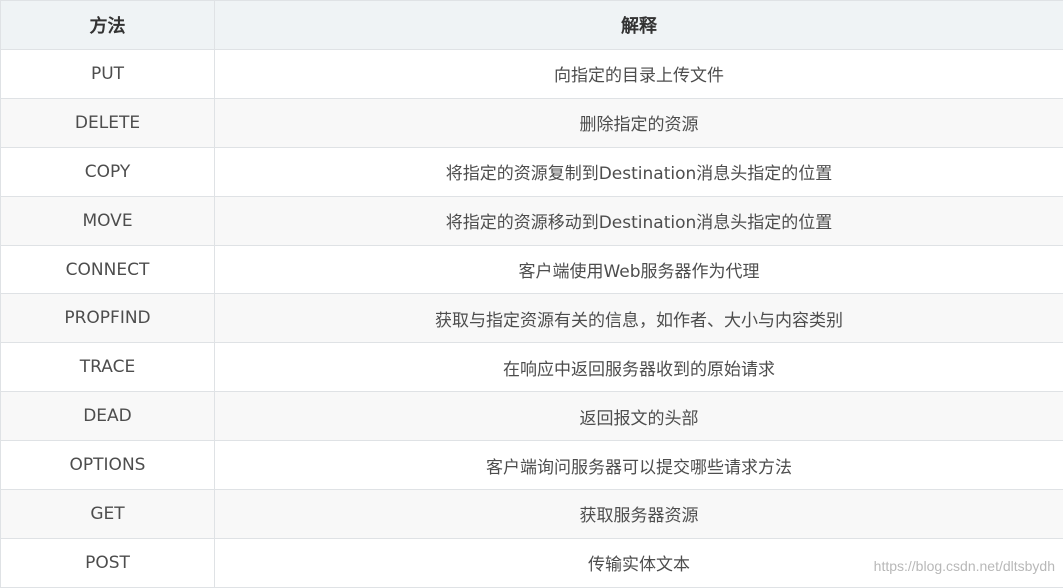 The image size is (1063, 588). I want to click on description-cell: 获取服务器资源, so click(639, 514).